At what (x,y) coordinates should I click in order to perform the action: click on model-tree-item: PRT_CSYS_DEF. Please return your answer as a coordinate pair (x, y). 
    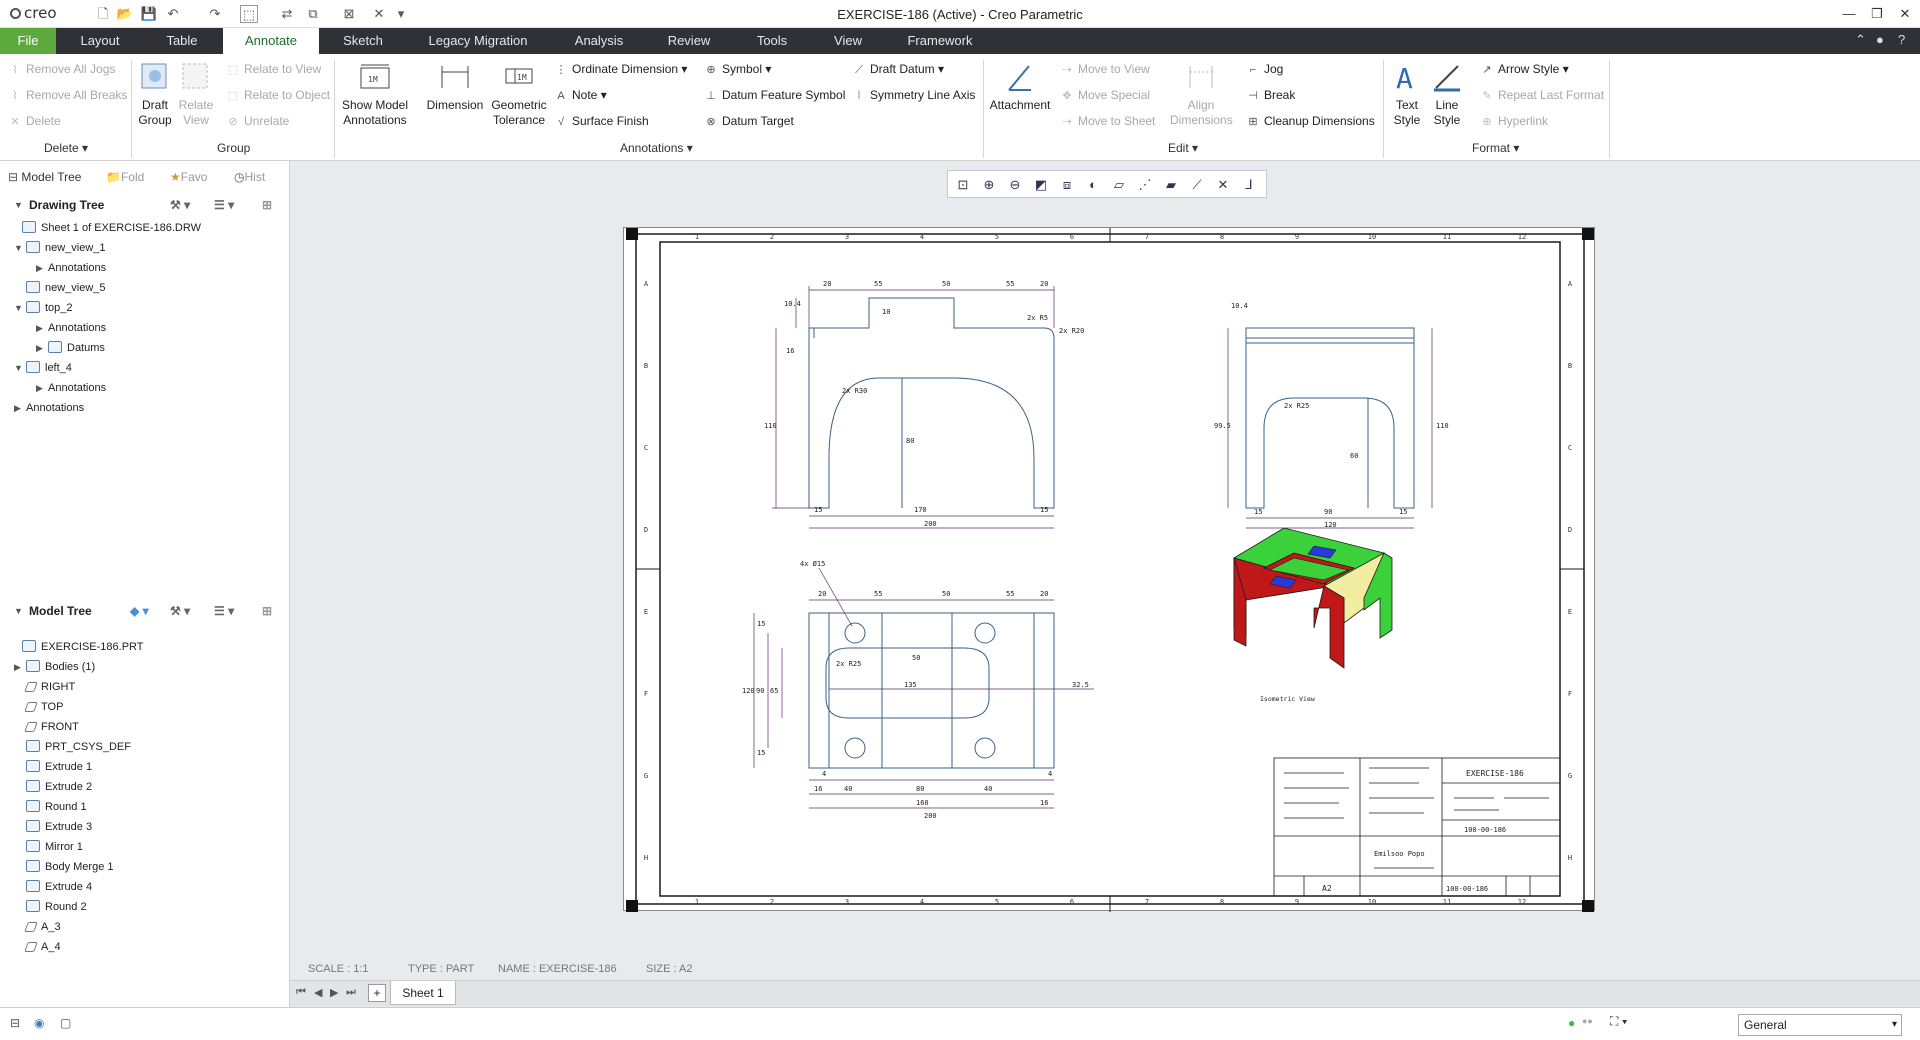
    Looking at the image, I should click on (72, 747).